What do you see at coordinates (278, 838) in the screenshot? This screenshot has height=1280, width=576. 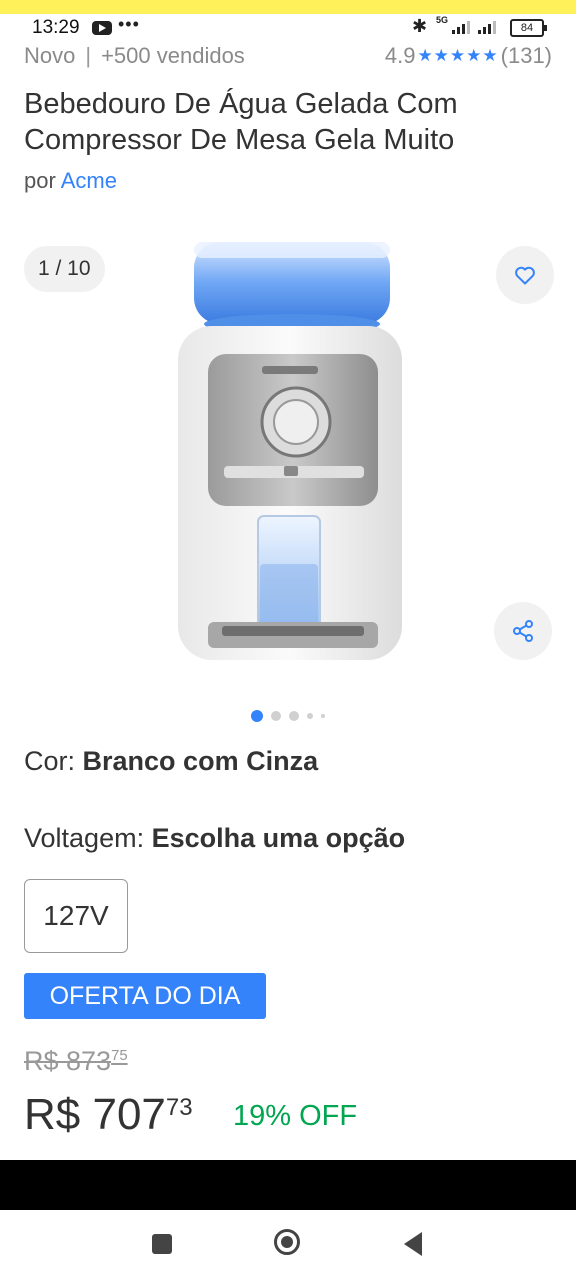 I see `voltage-value: Escolha uma opção` at bounding box center [278, 838].